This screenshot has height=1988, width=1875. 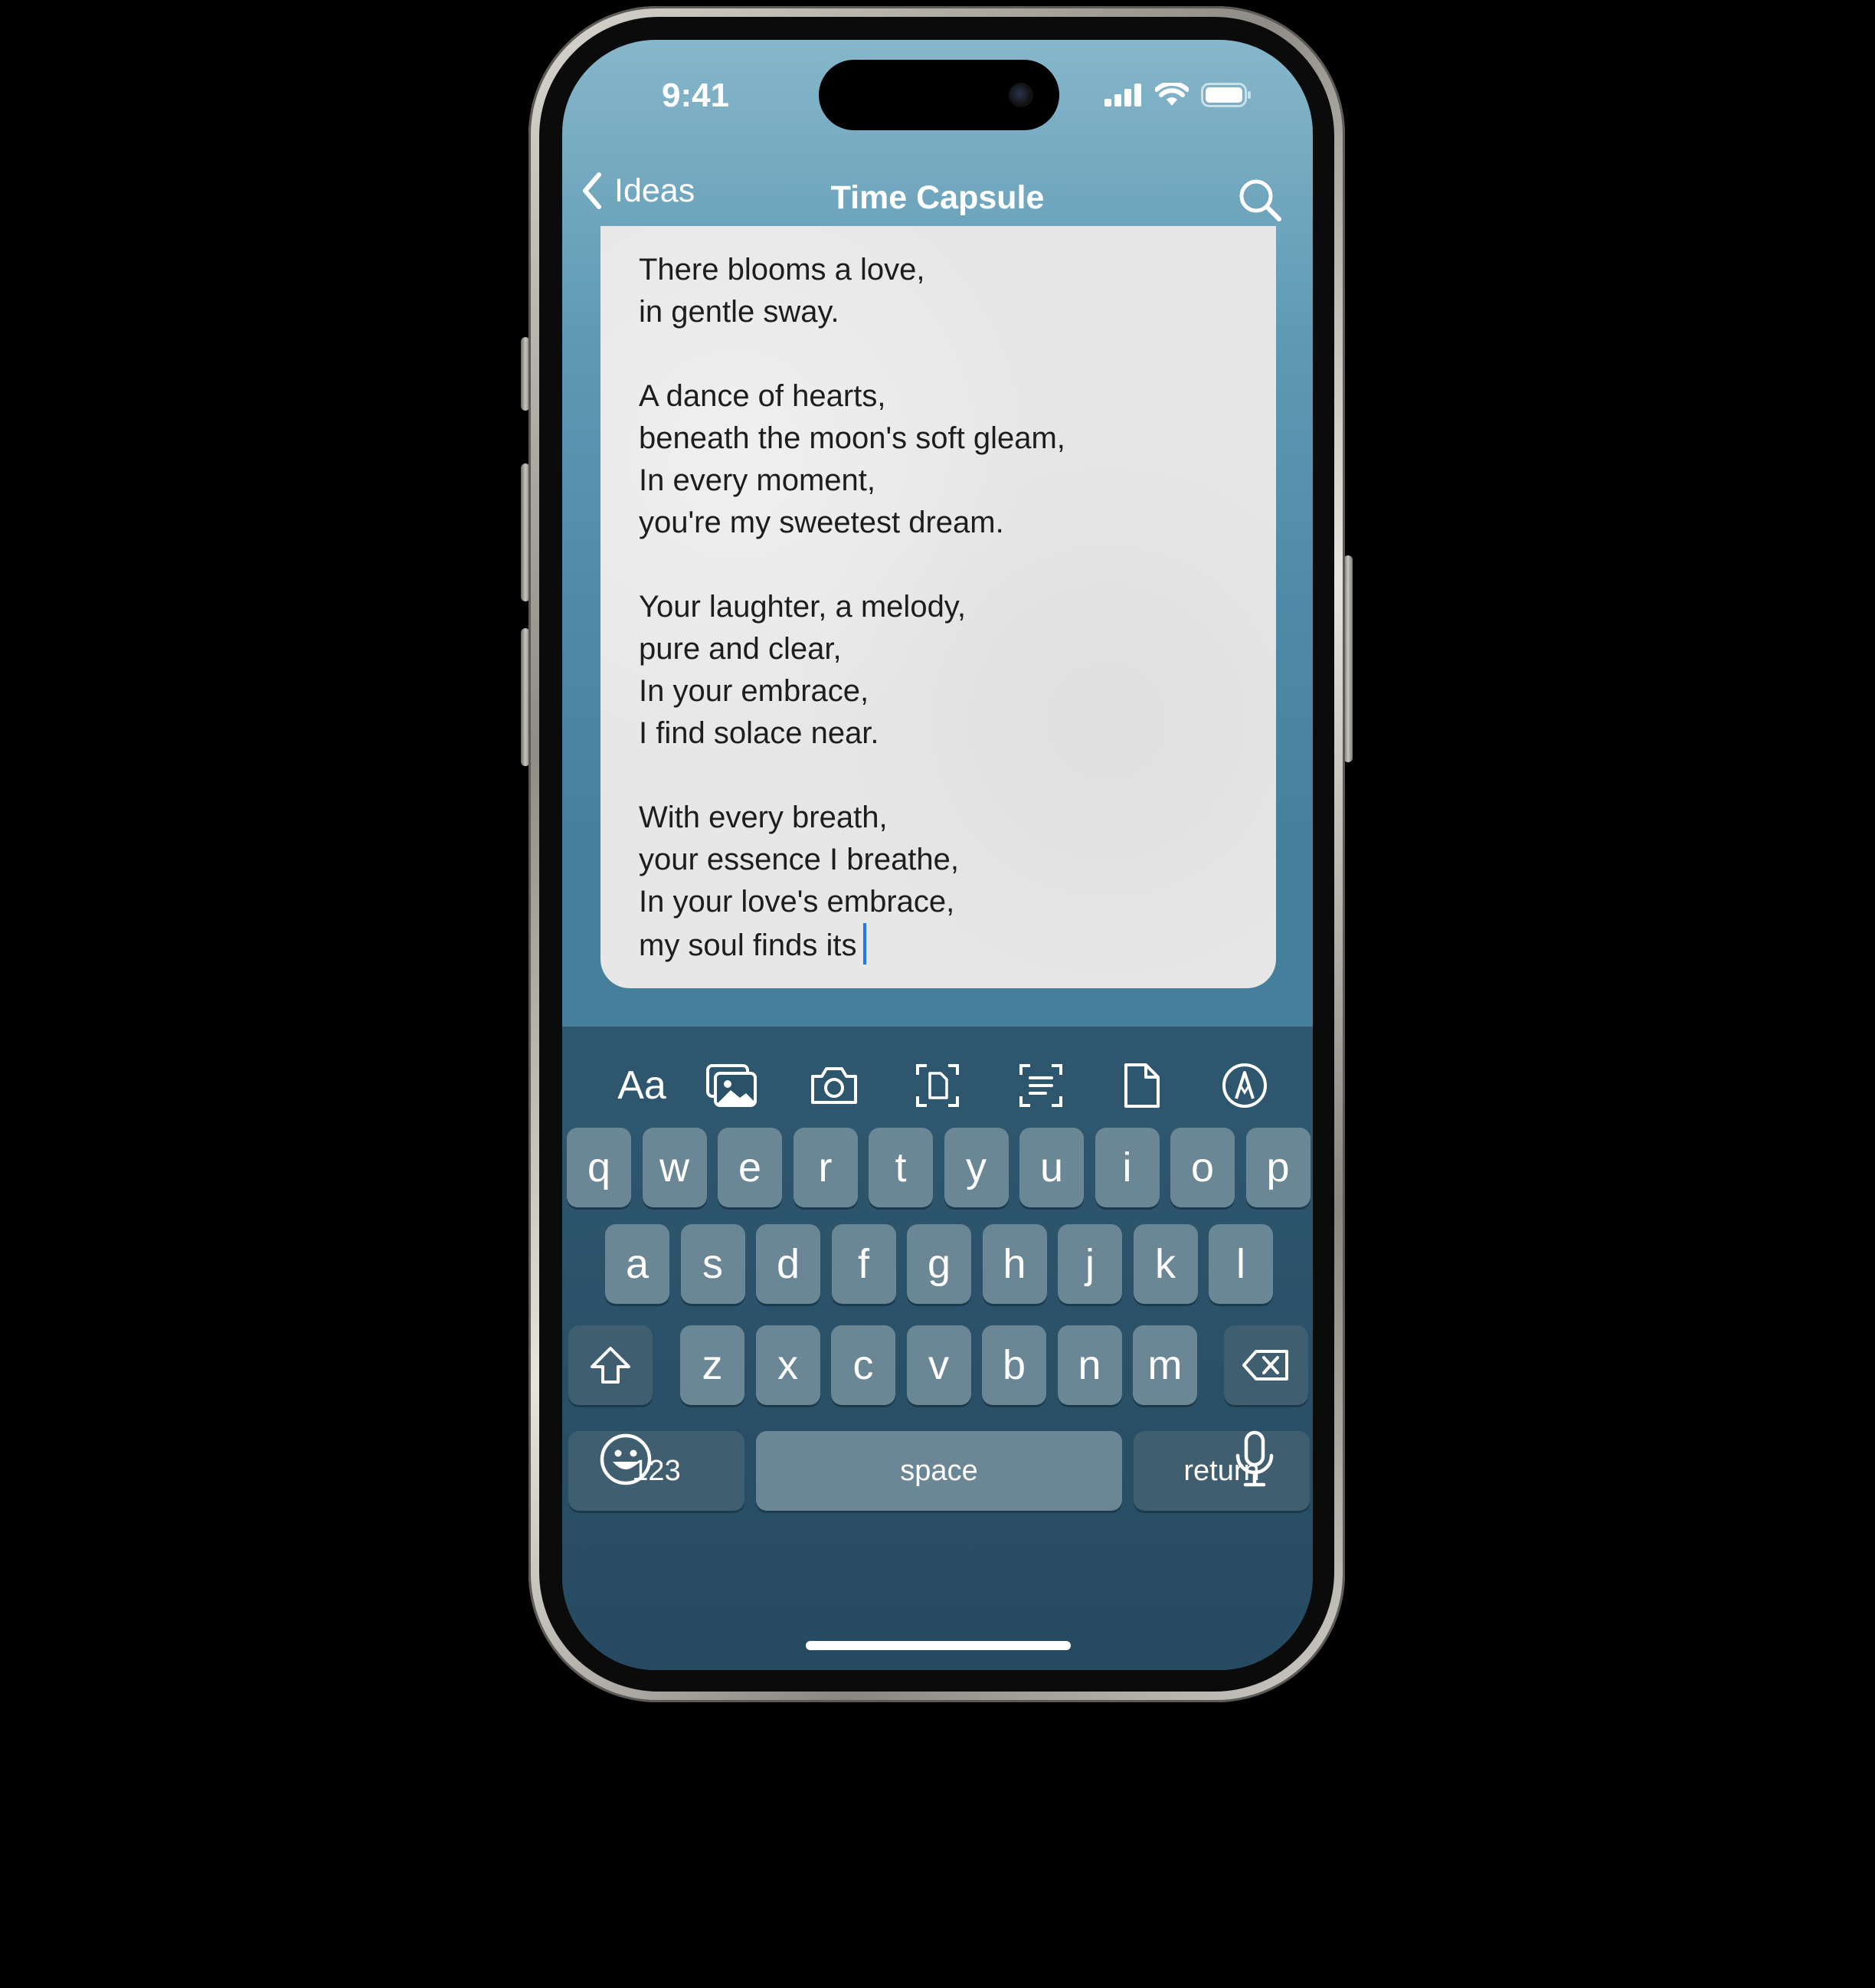 What do you see at coordinates (901, 1167) in the screenshot?
I see `key-t: t` at bounding box center [901, 1167].